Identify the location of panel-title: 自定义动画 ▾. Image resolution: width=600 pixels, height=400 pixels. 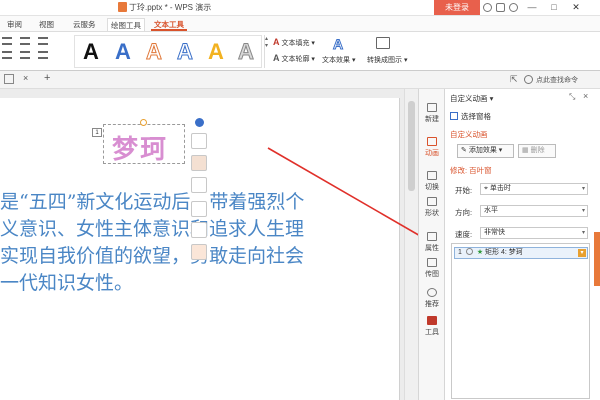
(472, 98).